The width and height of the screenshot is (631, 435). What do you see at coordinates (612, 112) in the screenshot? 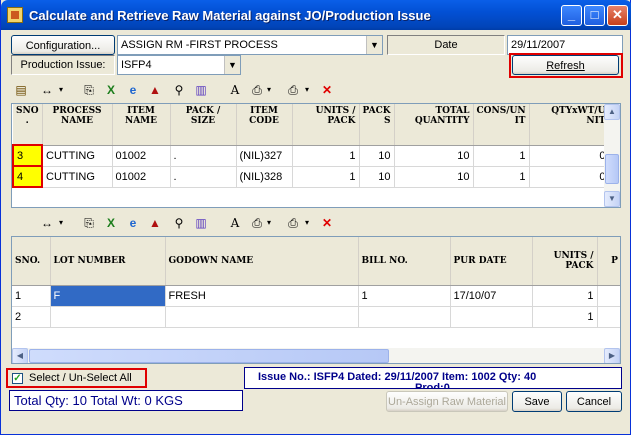
I see `scroll-up-icon: ▲` at bounding box center [612, 112].